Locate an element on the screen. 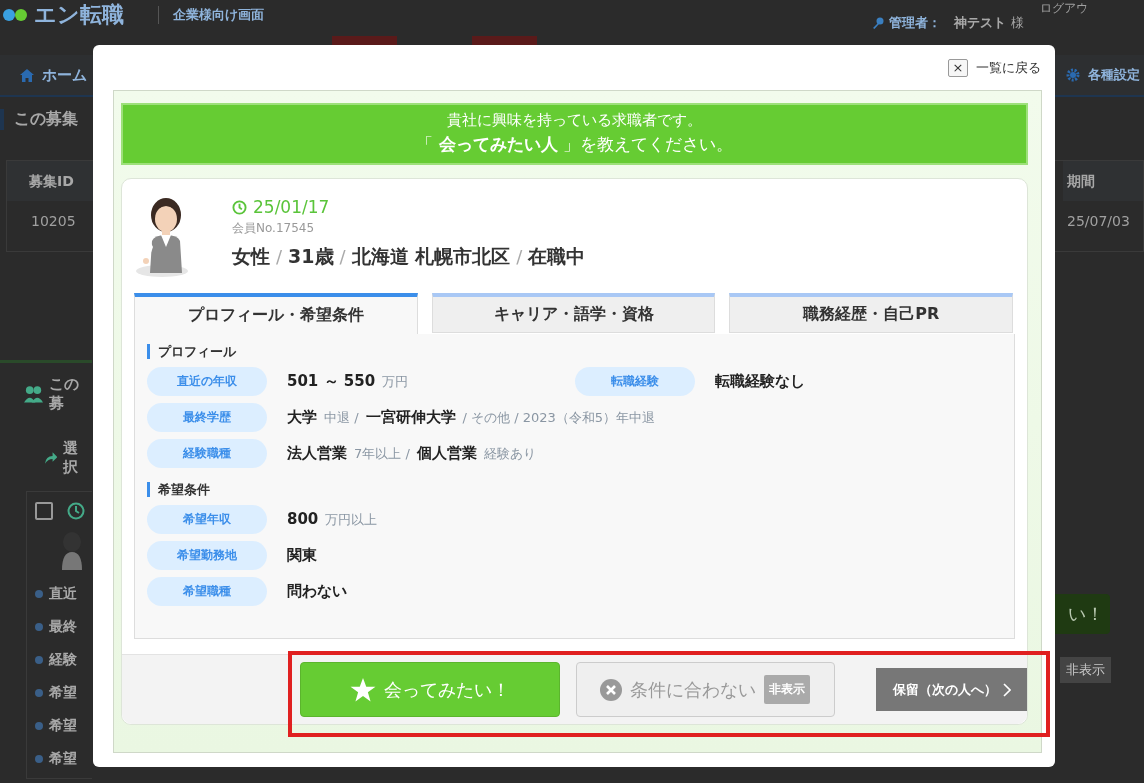 Image resolution: width=1144 pixels, height=783 pixels. applicants-title: この募 is located at coordinates (65, 394).